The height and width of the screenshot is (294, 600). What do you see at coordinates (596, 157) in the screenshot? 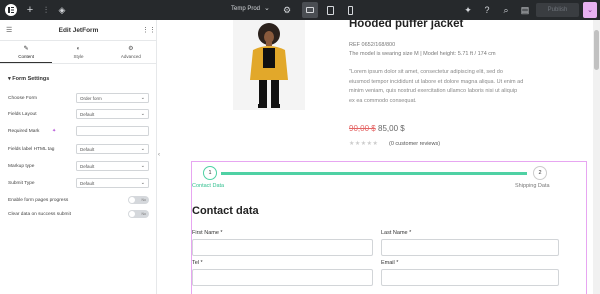
I see `canvas-scrollbar` at bounding box center [596, 157].